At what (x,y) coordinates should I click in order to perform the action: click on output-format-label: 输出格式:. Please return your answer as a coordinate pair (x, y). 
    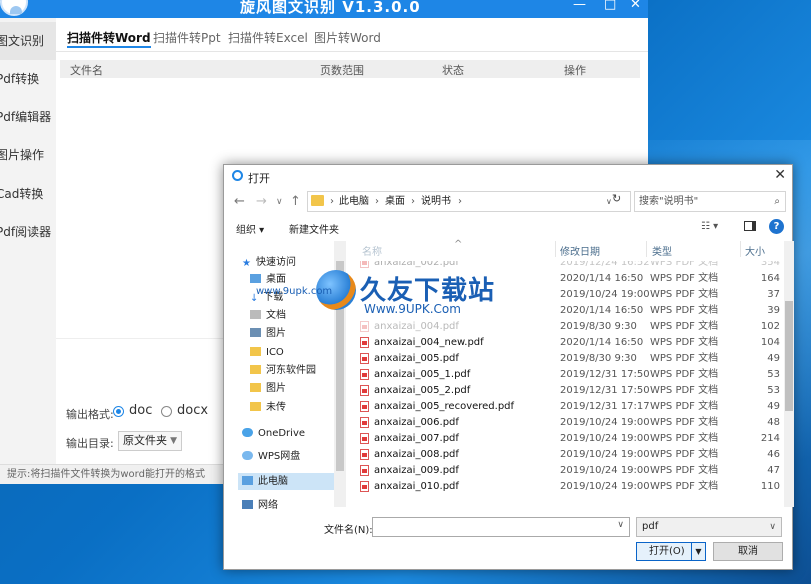
    Looking at the image, I should click on (90, 414).